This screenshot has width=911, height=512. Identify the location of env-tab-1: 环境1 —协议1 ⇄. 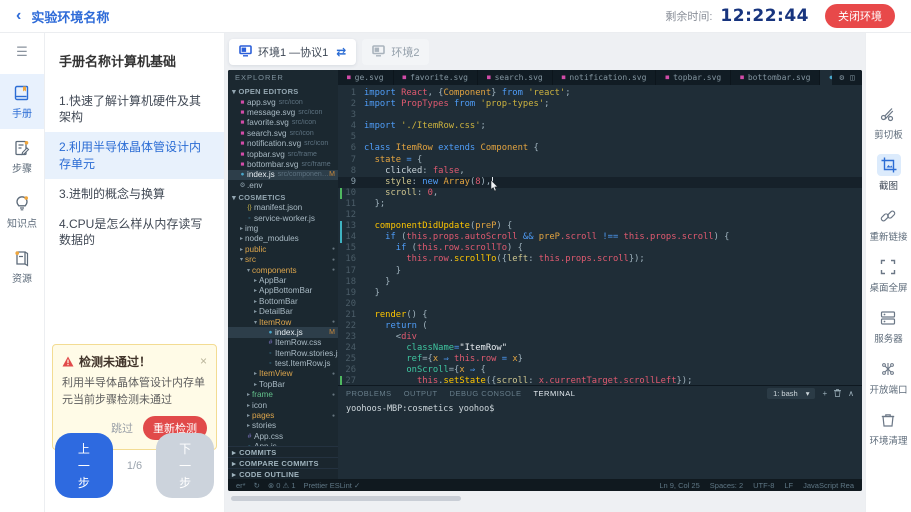
(293, 52).